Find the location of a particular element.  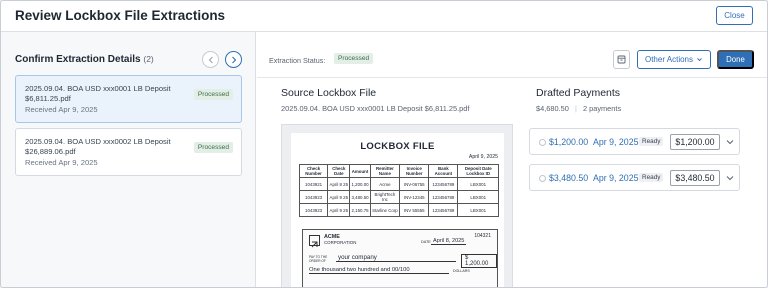

check-date: April 8, 2025 is located at coordinates (449, 241).